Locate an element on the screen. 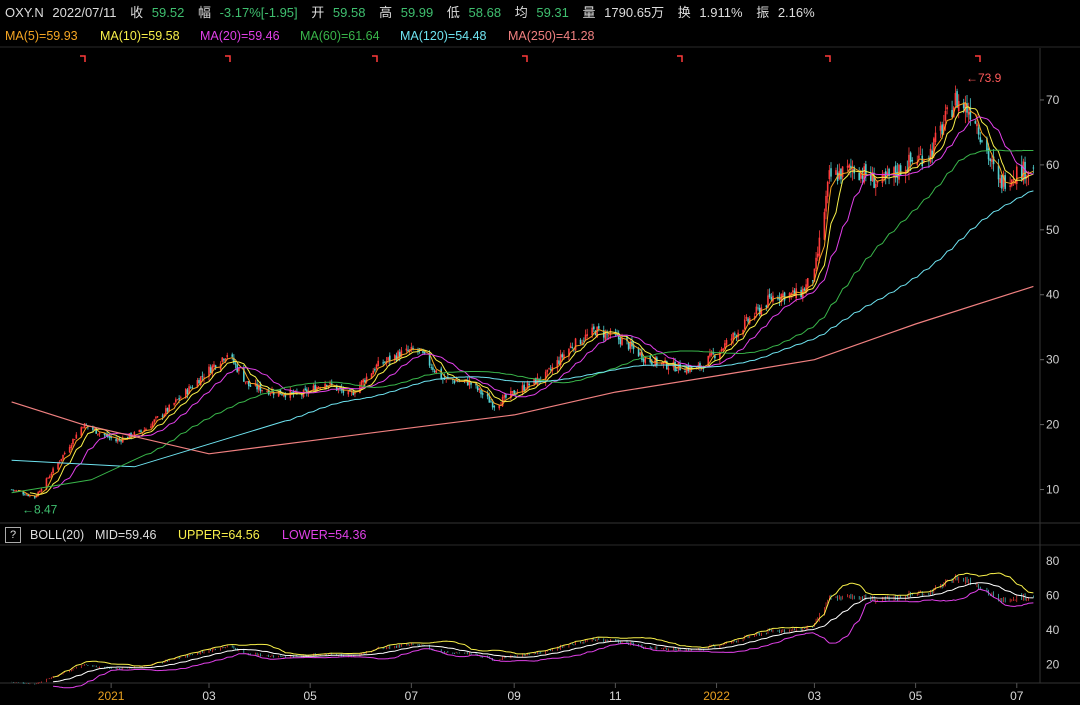 This screenshot has height=705, width=1080. boll-mid-line is located at coordinates (543, 632).